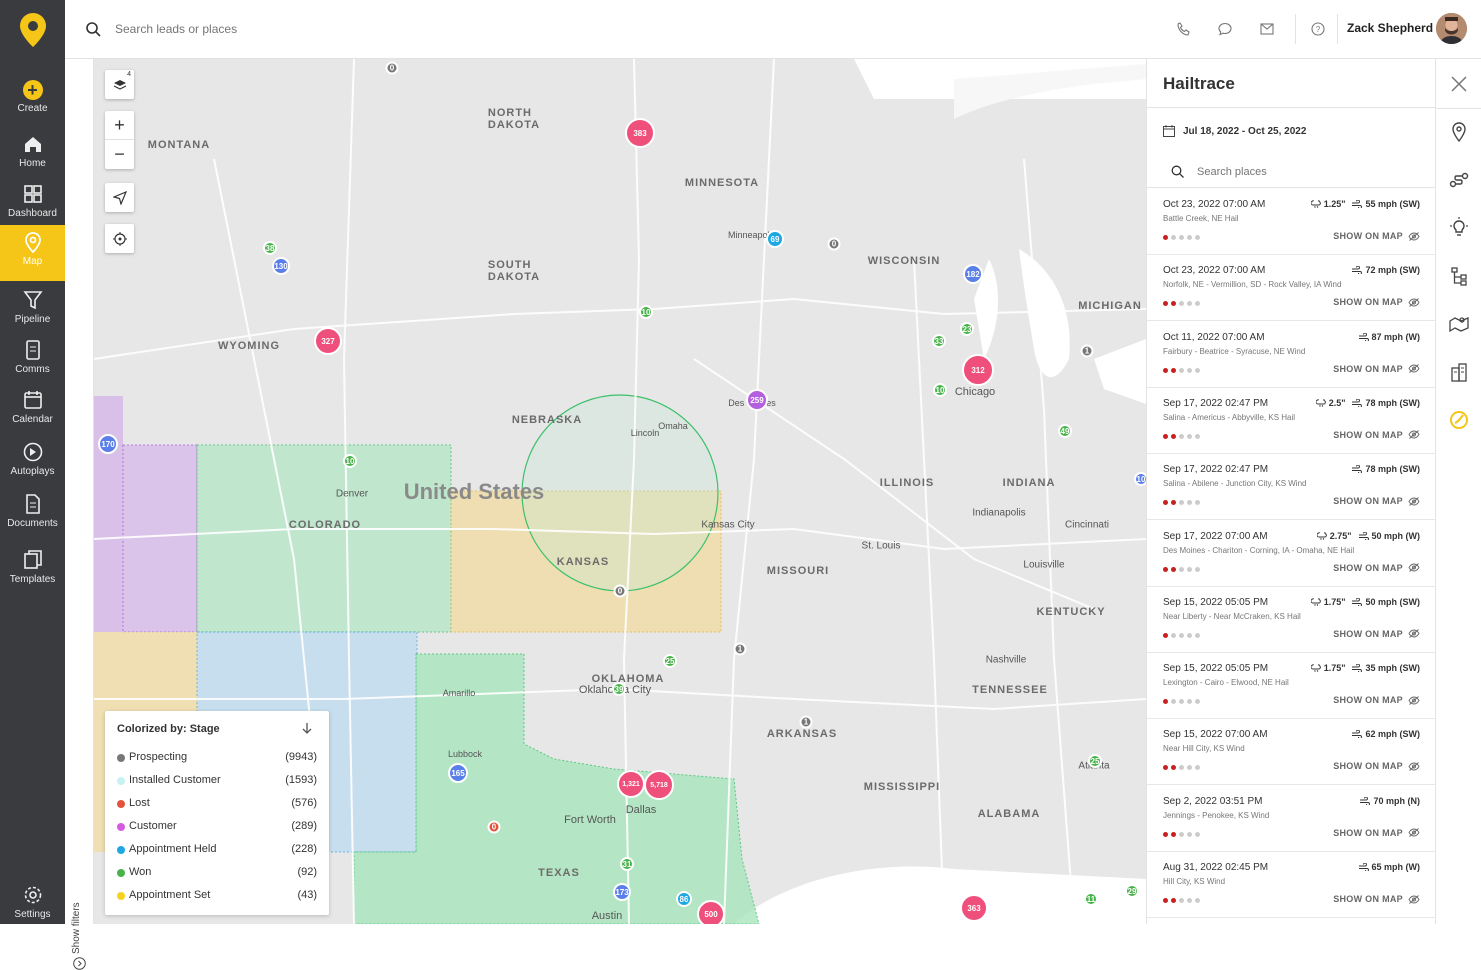 This screenshot has height=970, width=1481. I want to click on cluster-marker: 33, so click(939, 341).